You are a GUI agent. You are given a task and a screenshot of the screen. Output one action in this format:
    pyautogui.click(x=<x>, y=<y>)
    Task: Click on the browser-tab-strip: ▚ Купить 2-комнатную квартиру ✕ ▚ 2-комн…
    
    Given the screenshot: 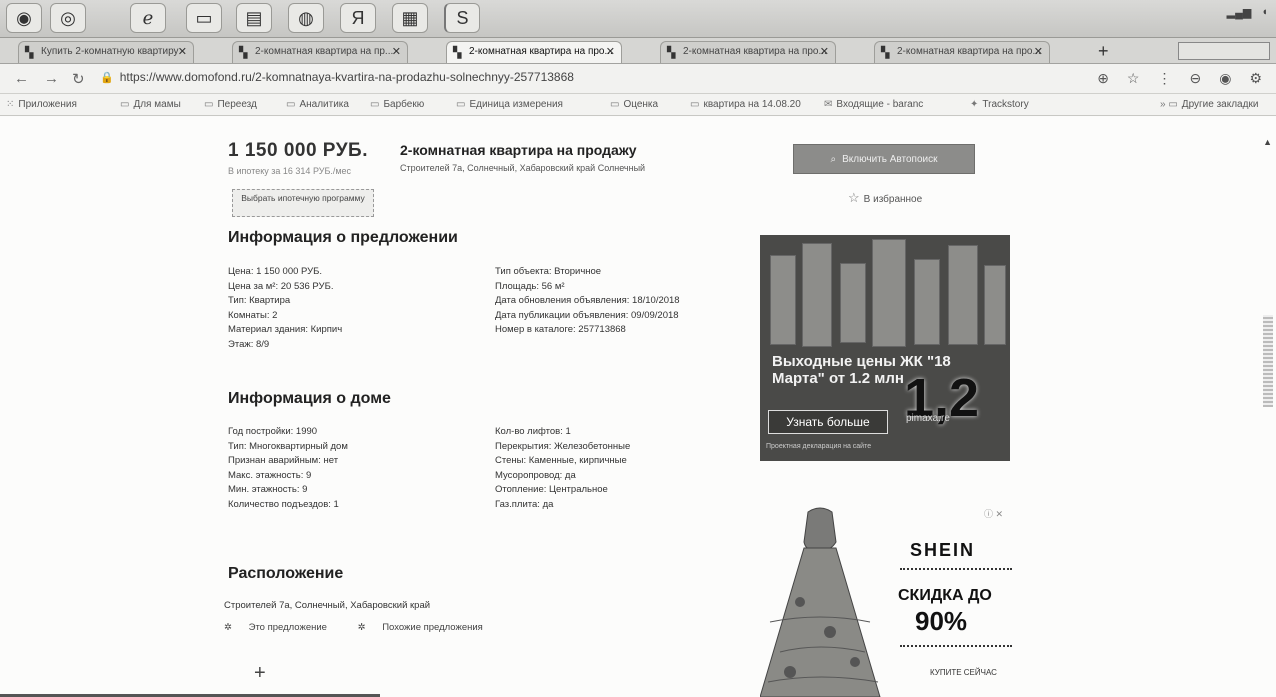 What is the action you would take?
    pyautogui.click(x=638, y=51)
    